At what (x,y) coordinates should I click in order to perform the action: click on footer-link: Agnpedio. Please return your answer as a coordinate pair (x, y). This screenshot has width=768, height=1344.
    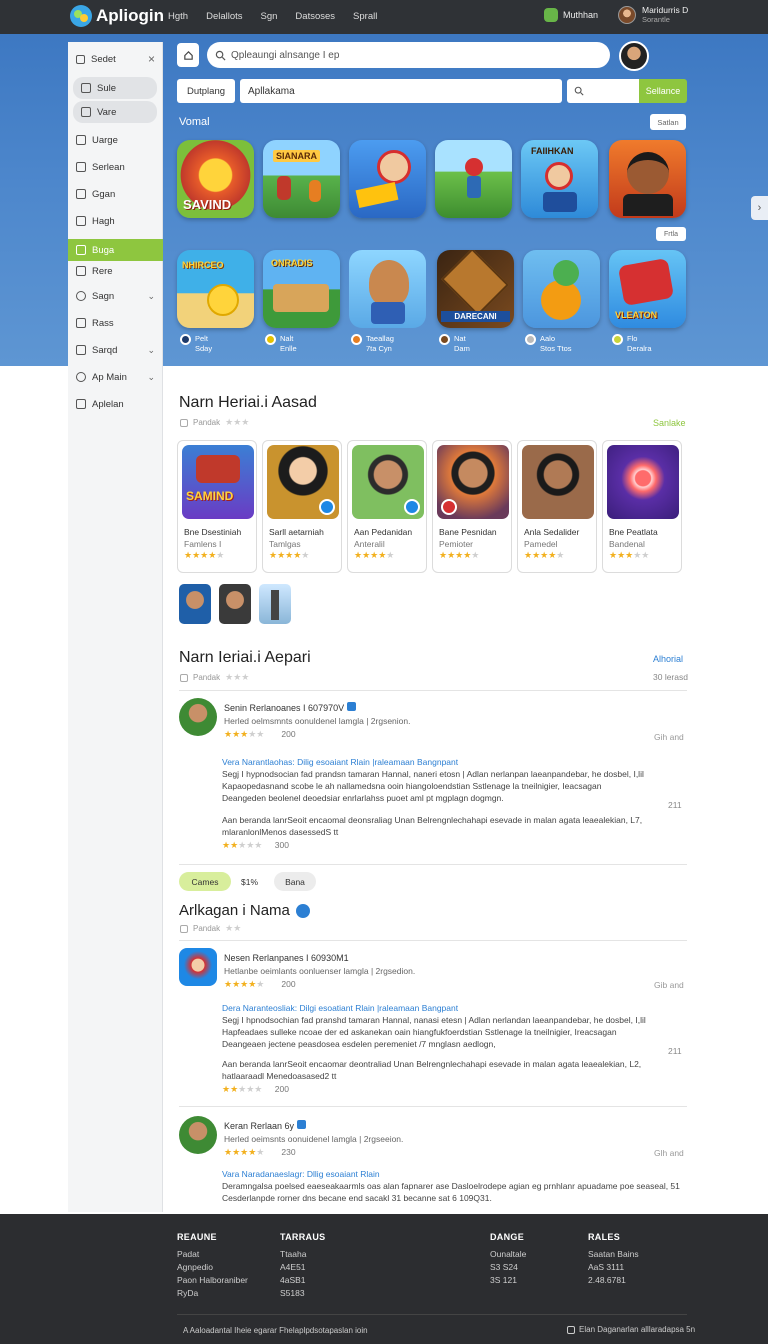
    Looking at the image, I should click on (212, 1267).